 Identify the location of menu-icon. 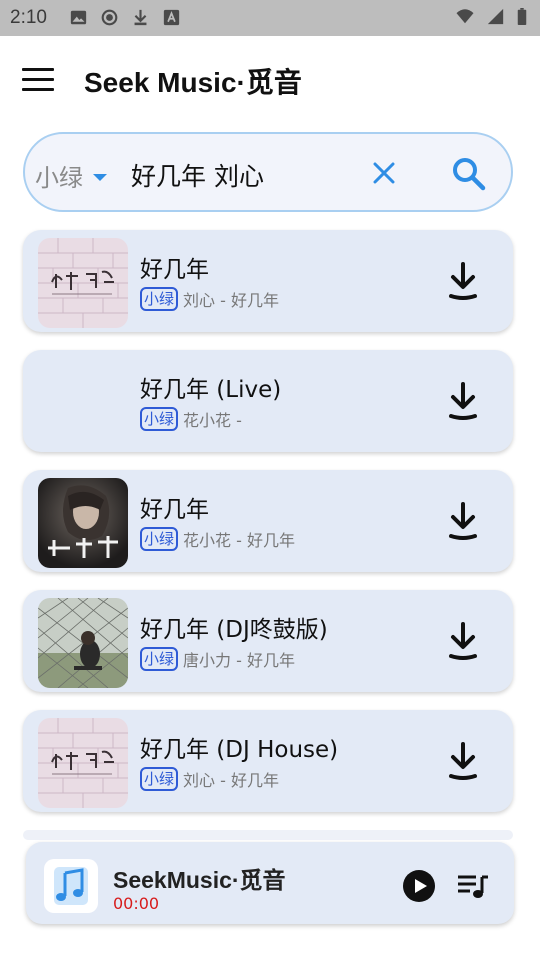
(37, 81).